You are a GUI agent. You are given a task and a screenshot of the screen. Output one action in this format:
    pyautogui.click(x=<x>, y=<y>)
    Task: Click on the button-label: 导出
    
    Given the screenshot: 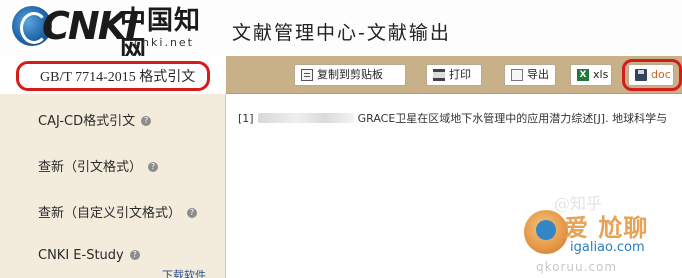 What is the action you would take?
    pyautogui.click(x=538, y=74)
    